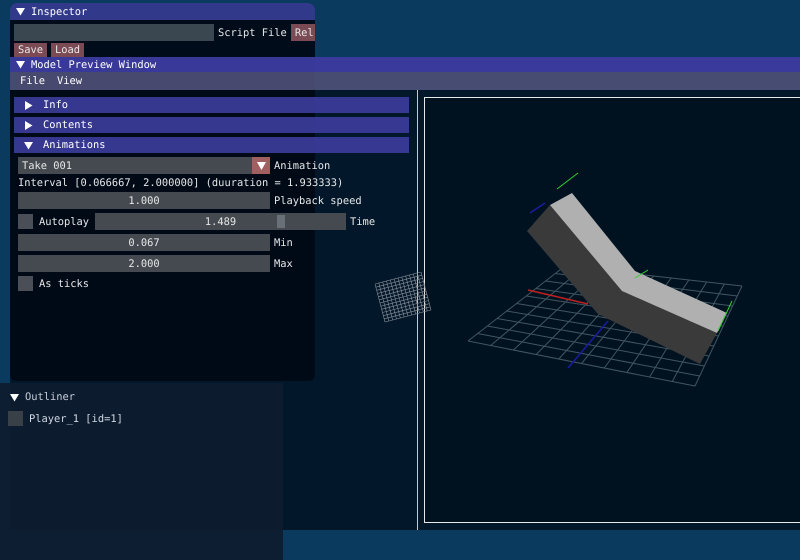 The image size is (800, 560). Describe the element at coordinates (363, 222) in the screenshot. I see `field-label: Time` at that location.